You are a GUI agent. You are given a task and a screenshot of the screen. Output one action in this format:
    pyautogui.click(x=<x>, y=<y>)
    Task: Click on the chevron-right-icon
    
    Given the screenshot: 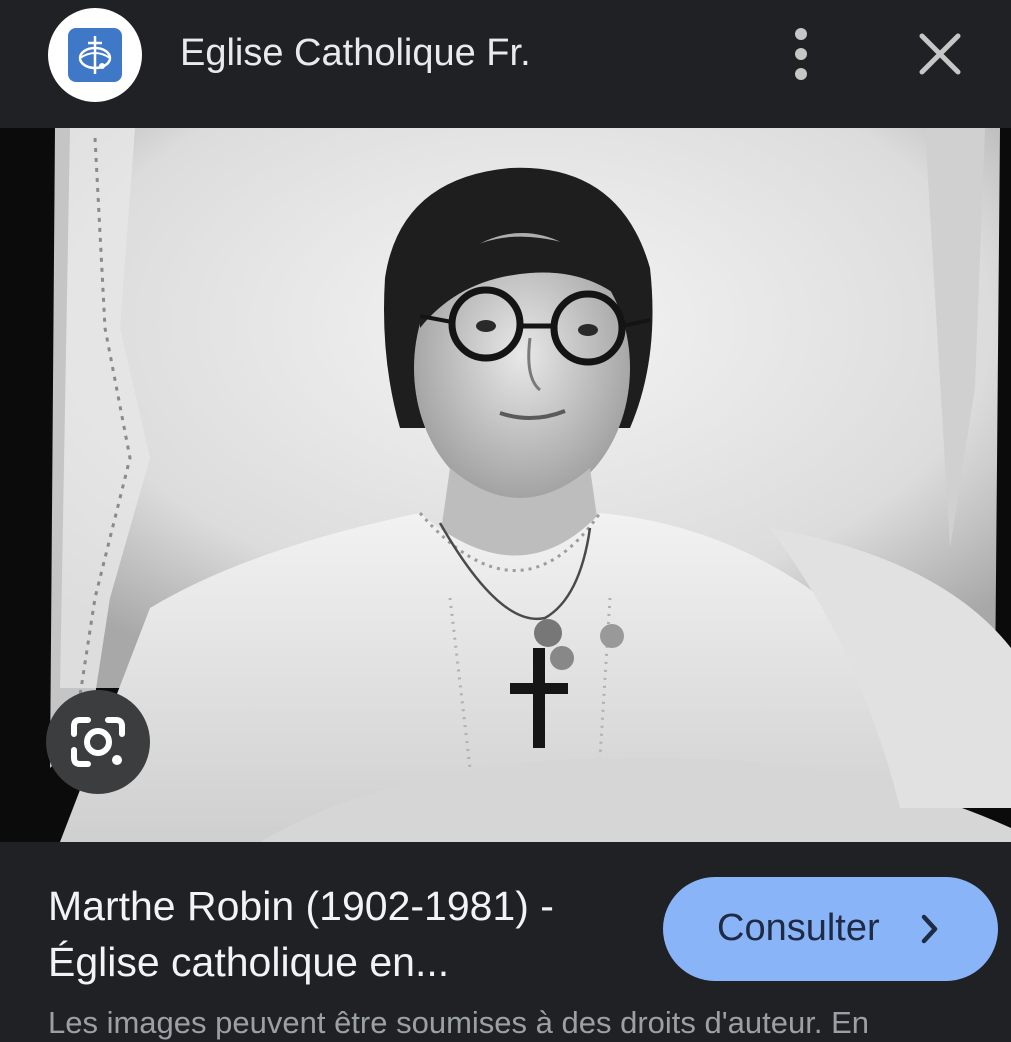 What is the action you would take?
    pyautogui.click(x=930, y=931)
    